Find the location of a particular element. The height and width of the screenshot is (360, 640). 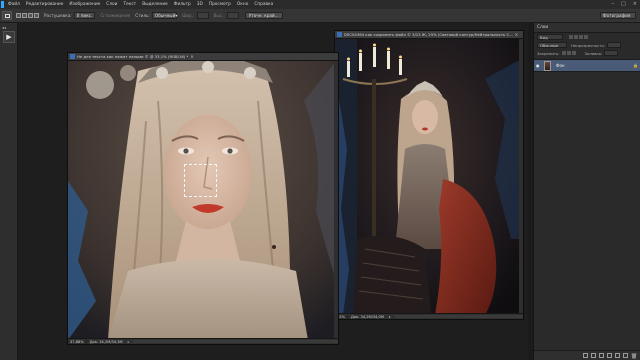

new-selection-icon is located at coordinates (18, 15).